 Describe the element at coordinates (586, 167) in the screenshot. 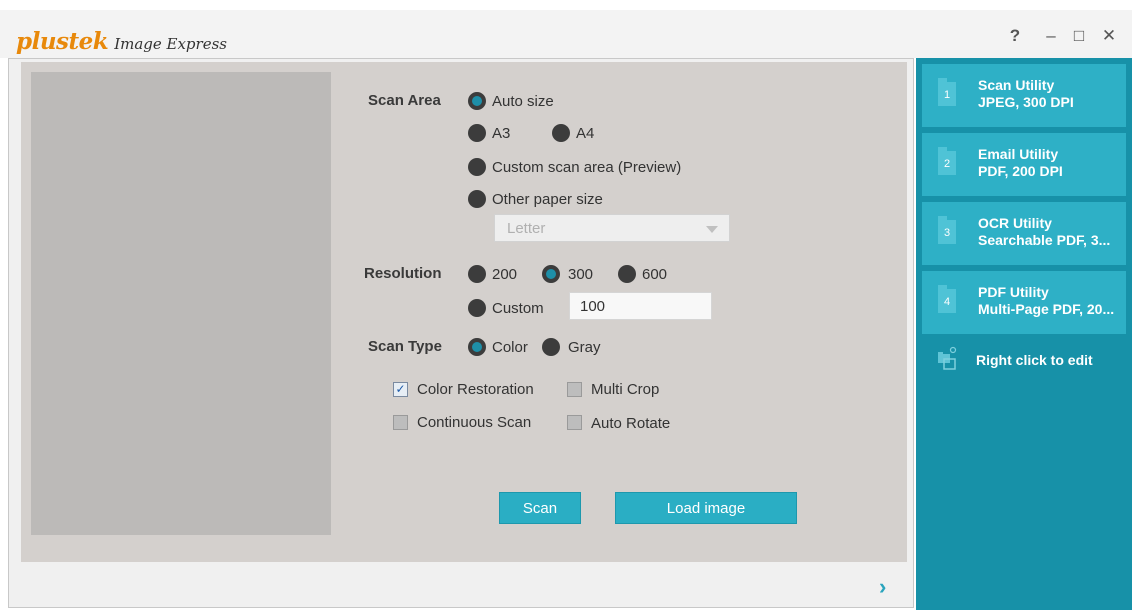

I see `custom-scan-area-label: Custom scan area (Preview)` at that location.